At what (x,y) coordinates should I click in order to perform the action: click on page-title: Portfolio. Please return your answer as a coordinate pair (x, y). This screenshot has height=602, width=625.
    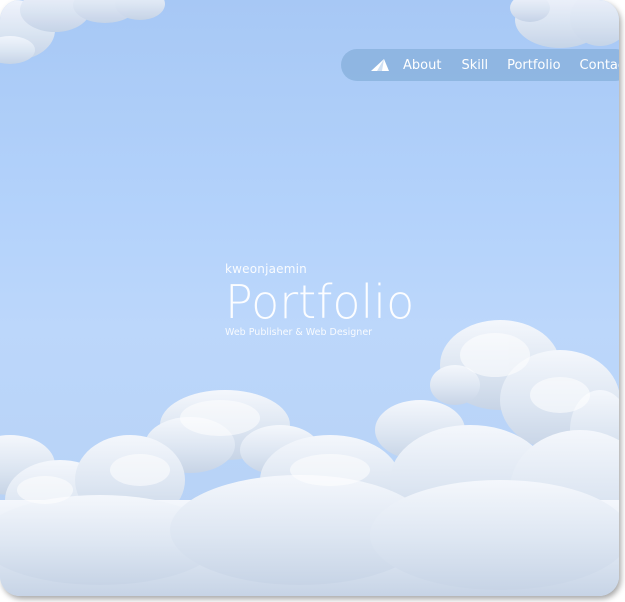
    Looking at the image, I should click on (320, 302).